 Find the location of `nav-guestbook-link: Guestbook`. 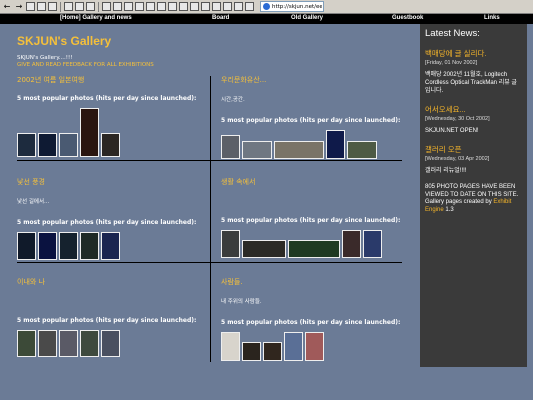

nav-guestbook-link: Guestbook is located at coordinates (407, 18).